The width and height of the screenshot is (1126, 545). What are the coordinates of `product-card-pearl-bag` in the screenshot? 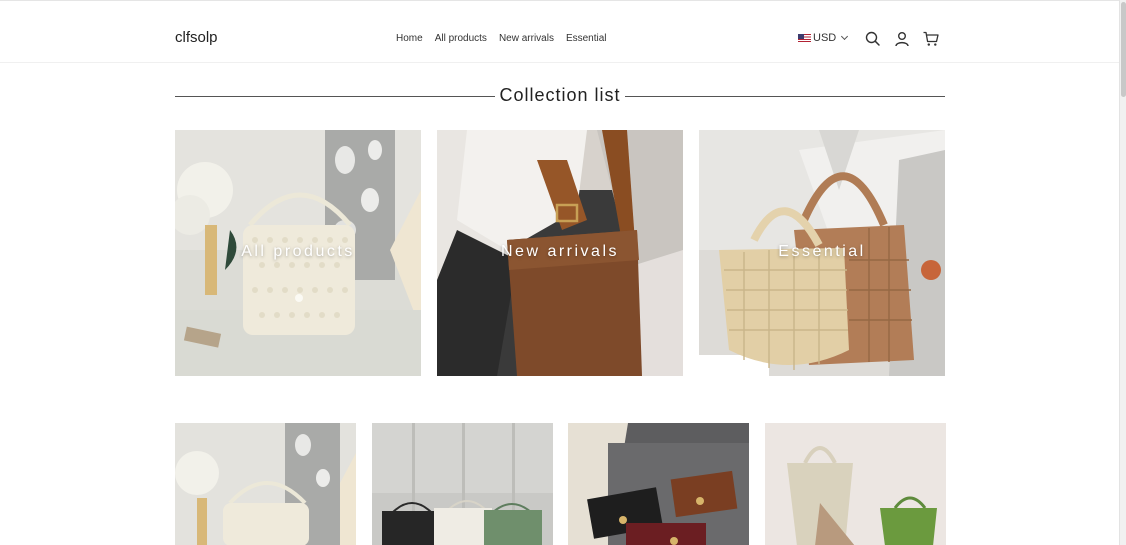 It's located at (265, 484).